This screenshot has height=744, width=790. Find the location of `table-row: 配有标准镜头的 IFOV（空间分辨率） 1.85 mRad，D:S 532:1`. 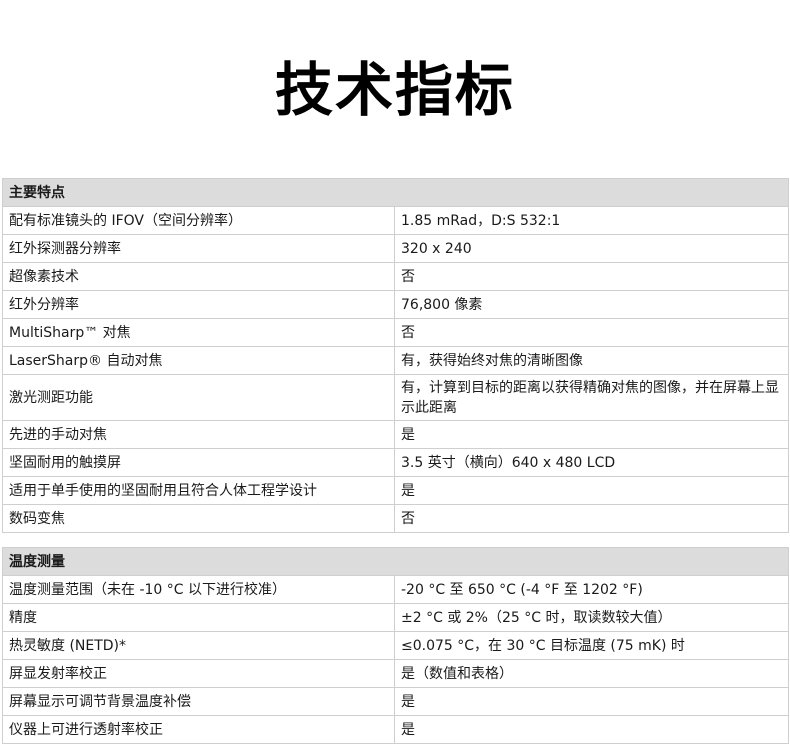

table-row: 配有标准镜头的 IFOV（空间分辨率） 1.85 mRad，D:S 532:1 is located at coordinates (395, 220).